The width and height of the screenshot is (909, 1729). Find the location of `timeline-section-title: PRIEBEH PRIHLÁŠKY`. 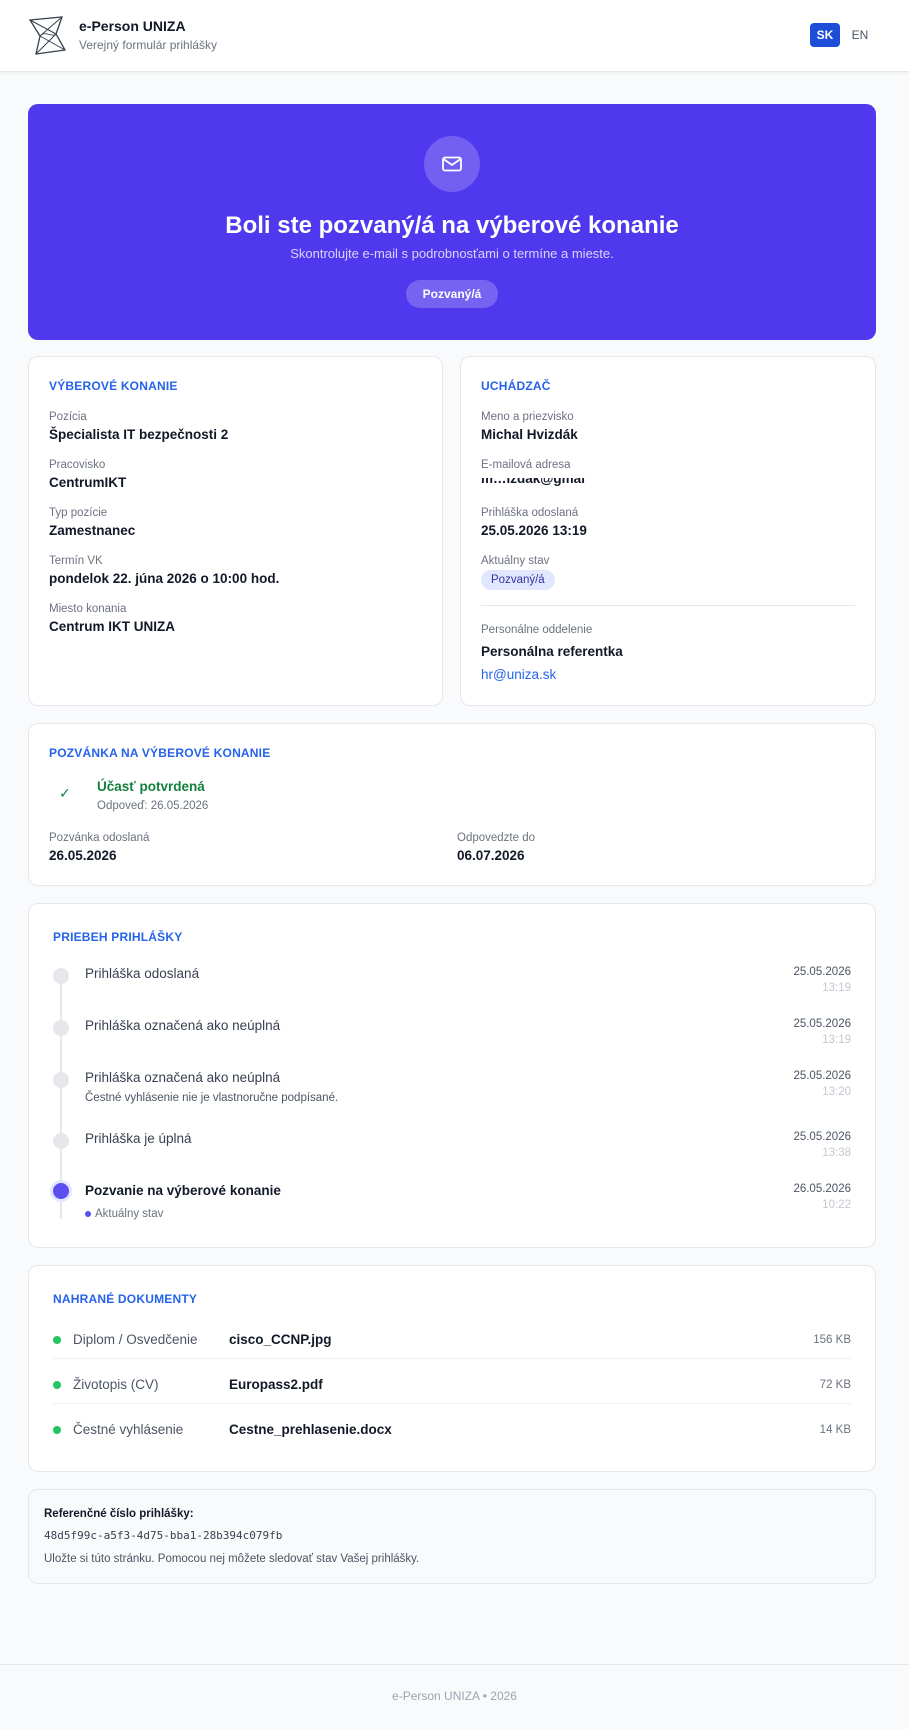

timeline-section-title: PRIEBEH PRIHLÁŠKY is located at coordinates (118, 937).